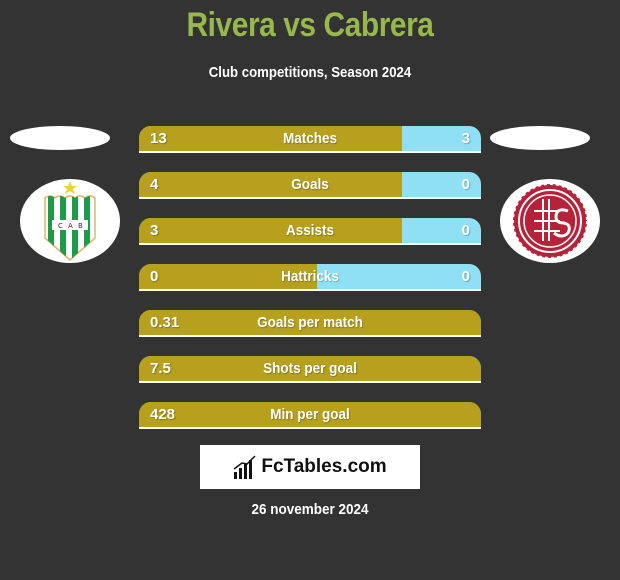 The width and height of the screenshot is (620, 580). What do you see at coordinates (540, 138) in the screenshot?
I see `right-player-photo-placeholder` at bounding box center [540, 138].